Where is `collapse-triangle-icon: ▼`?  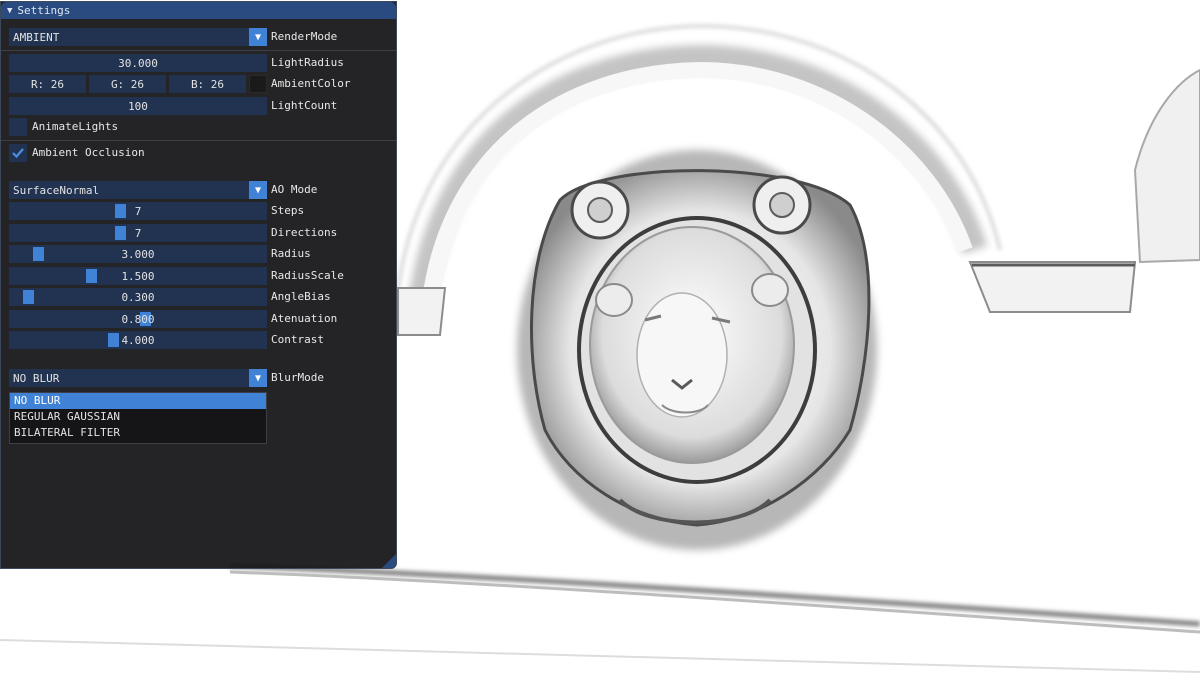
collapse-triangle-icon: ▼ is located at coordinates (9, 11).